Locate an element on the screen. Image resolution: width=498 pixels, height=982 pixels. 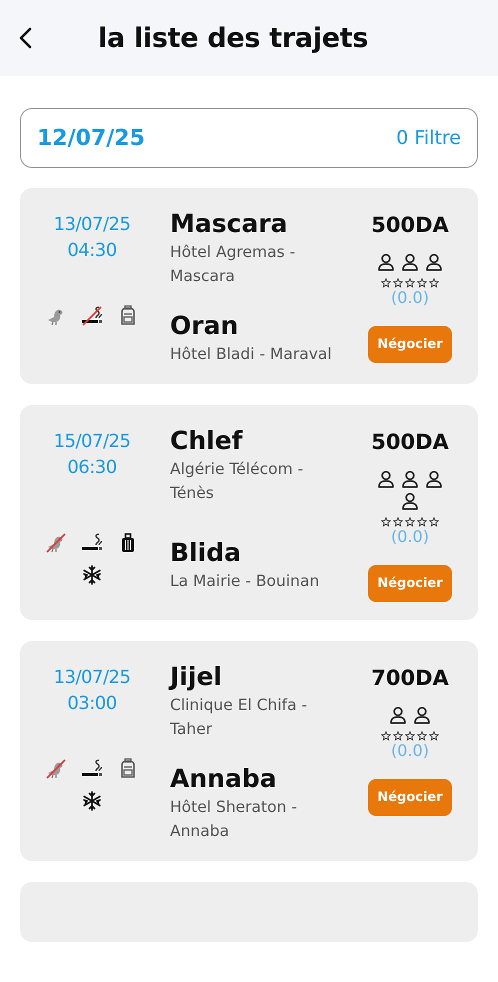
place-name: Hôtel Agremas - Mascara is located at coordinates (233, 264).